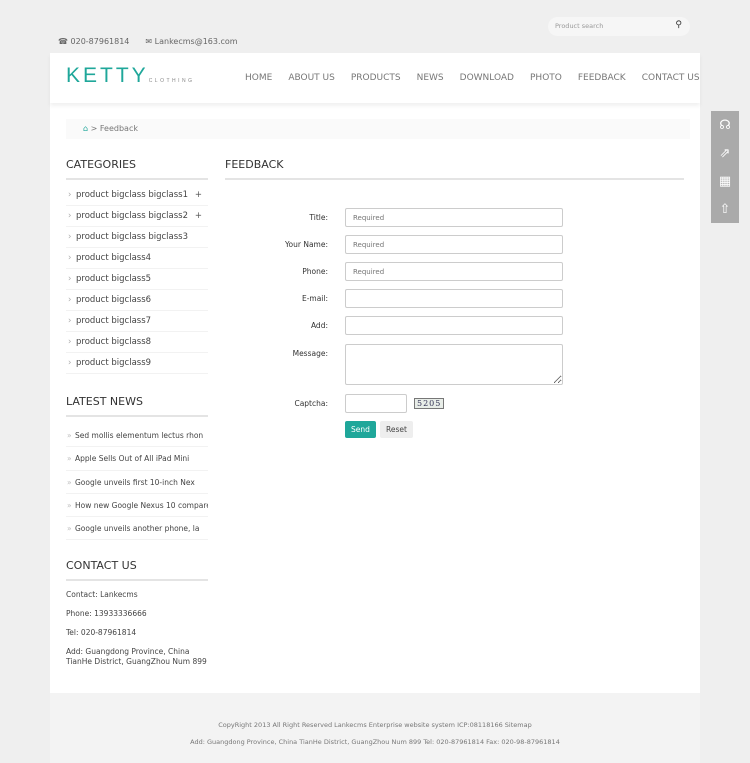 The height and width of the screenshot is (763, 750). I want to click on field-label: Message:, so click(310, 353).